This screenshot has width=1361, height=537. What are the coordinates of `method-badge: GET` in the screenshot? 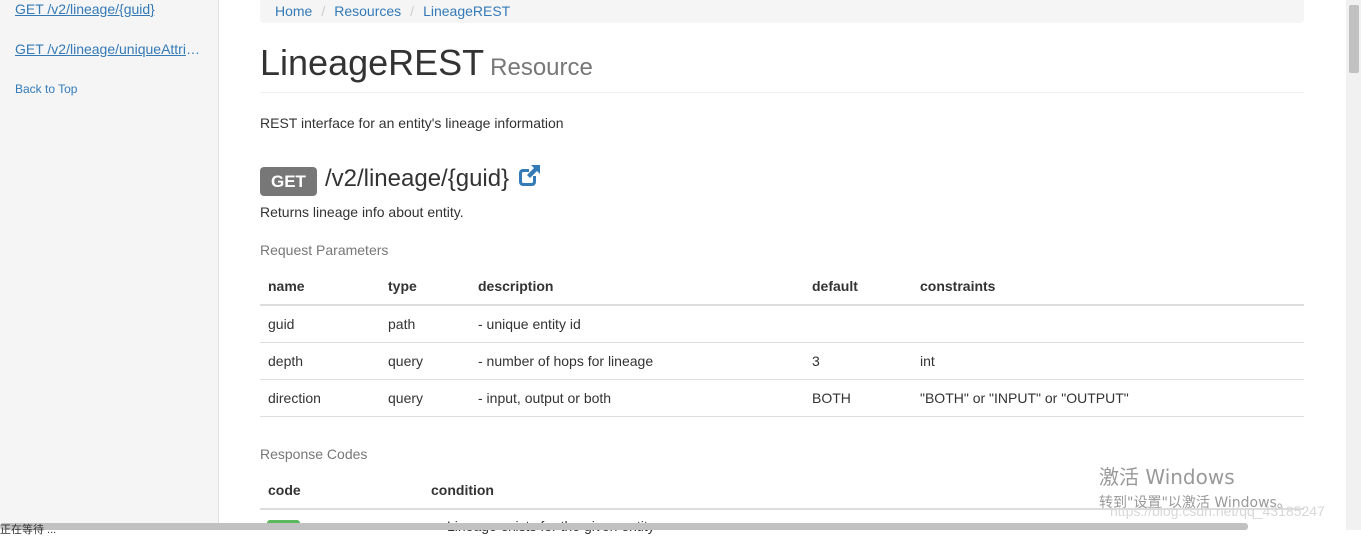 It's located at (288, 181).